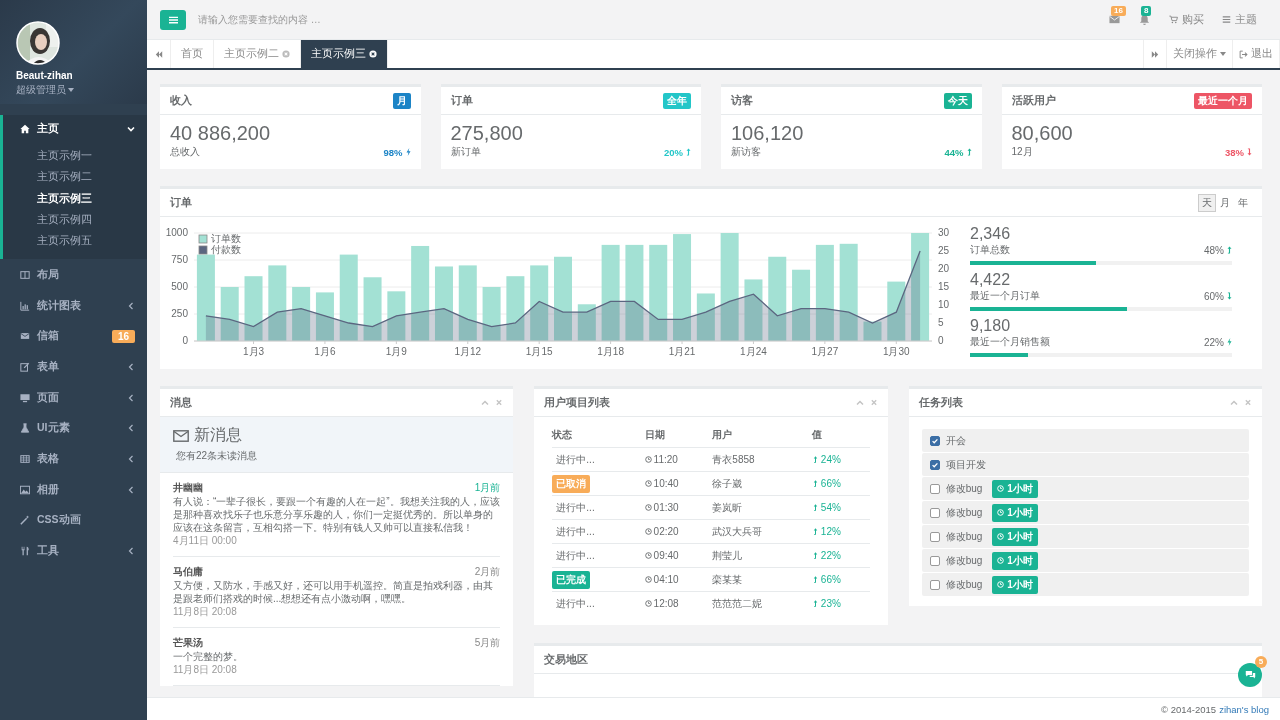 Image resolution: width=1280 pixels, height=720 pixels. Describe the element at coordinates (64, 219) in the screenshot. I see `submenu-item: 主页示例四` at that location.